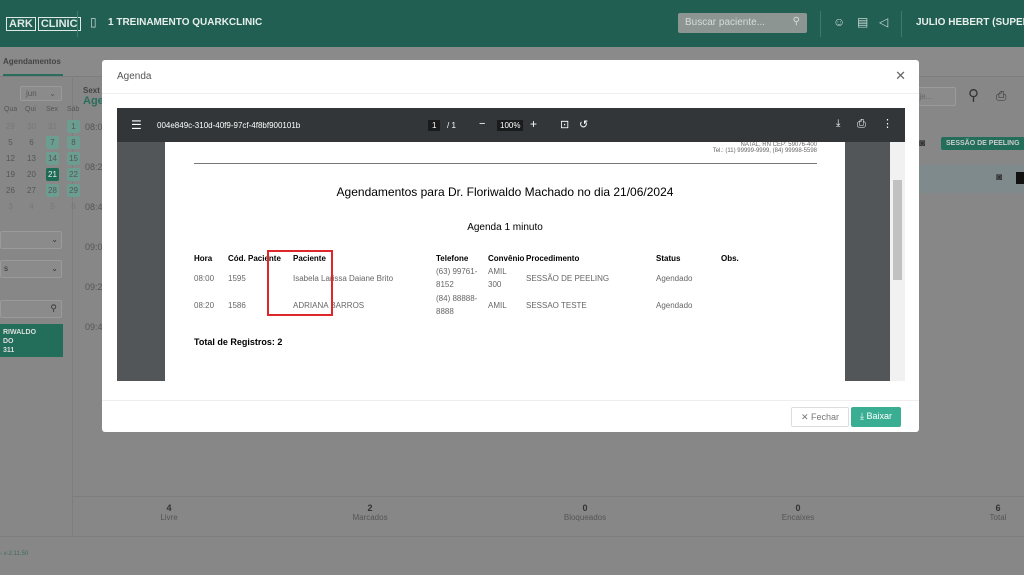 Image resolution: width=1024 pixels, height=575 pixels. Describe the element at coordinates (52, 142) in the screenshot. I see `calendar-day: 7` at that location.